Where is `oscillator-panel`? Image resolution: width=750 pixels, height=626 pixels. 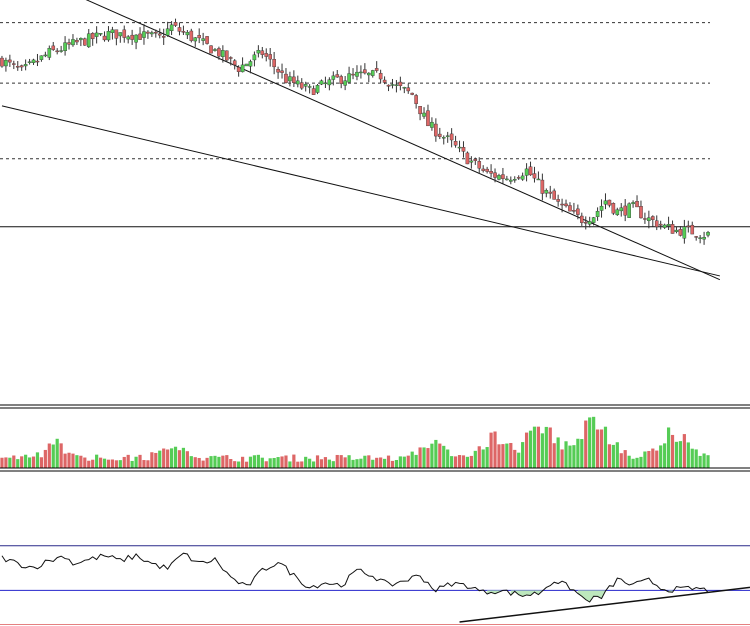 oscillator-panel is located at coordinates (375, 585).